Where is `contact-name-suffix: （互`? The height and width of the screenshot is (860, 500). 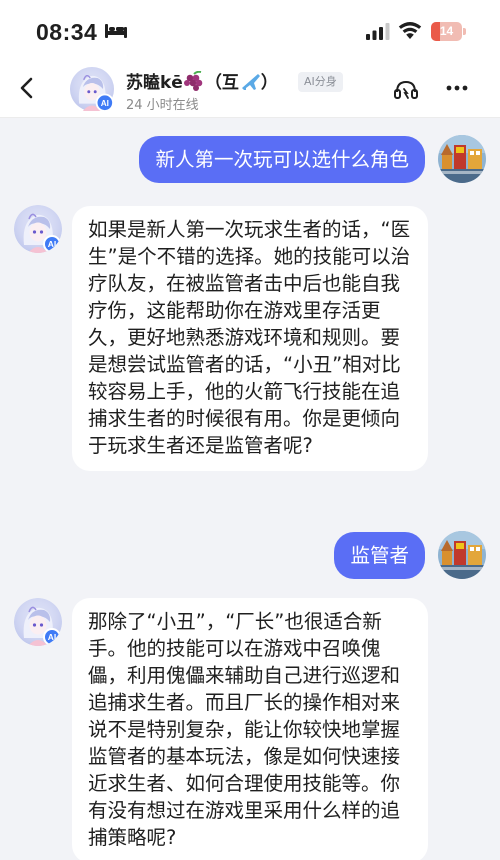 contact-name-suffix: （互 is located at coordinates (221, 83).